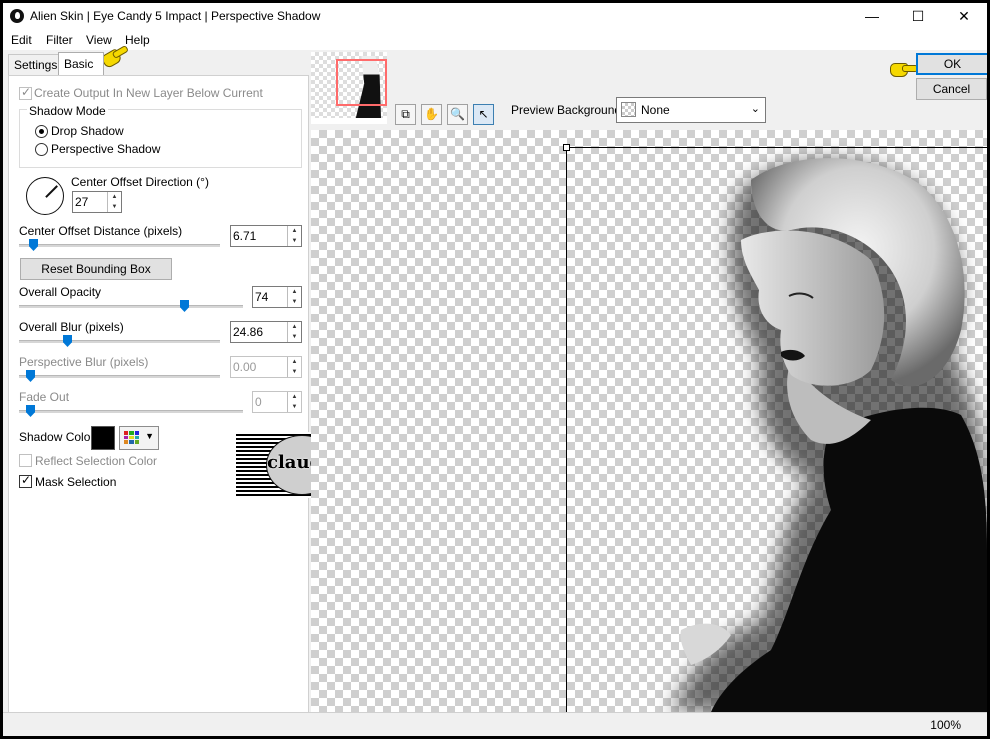 The width and height of the screenshot is (990, 739). I want to click on preview-background-value: None, so click(655, 110).